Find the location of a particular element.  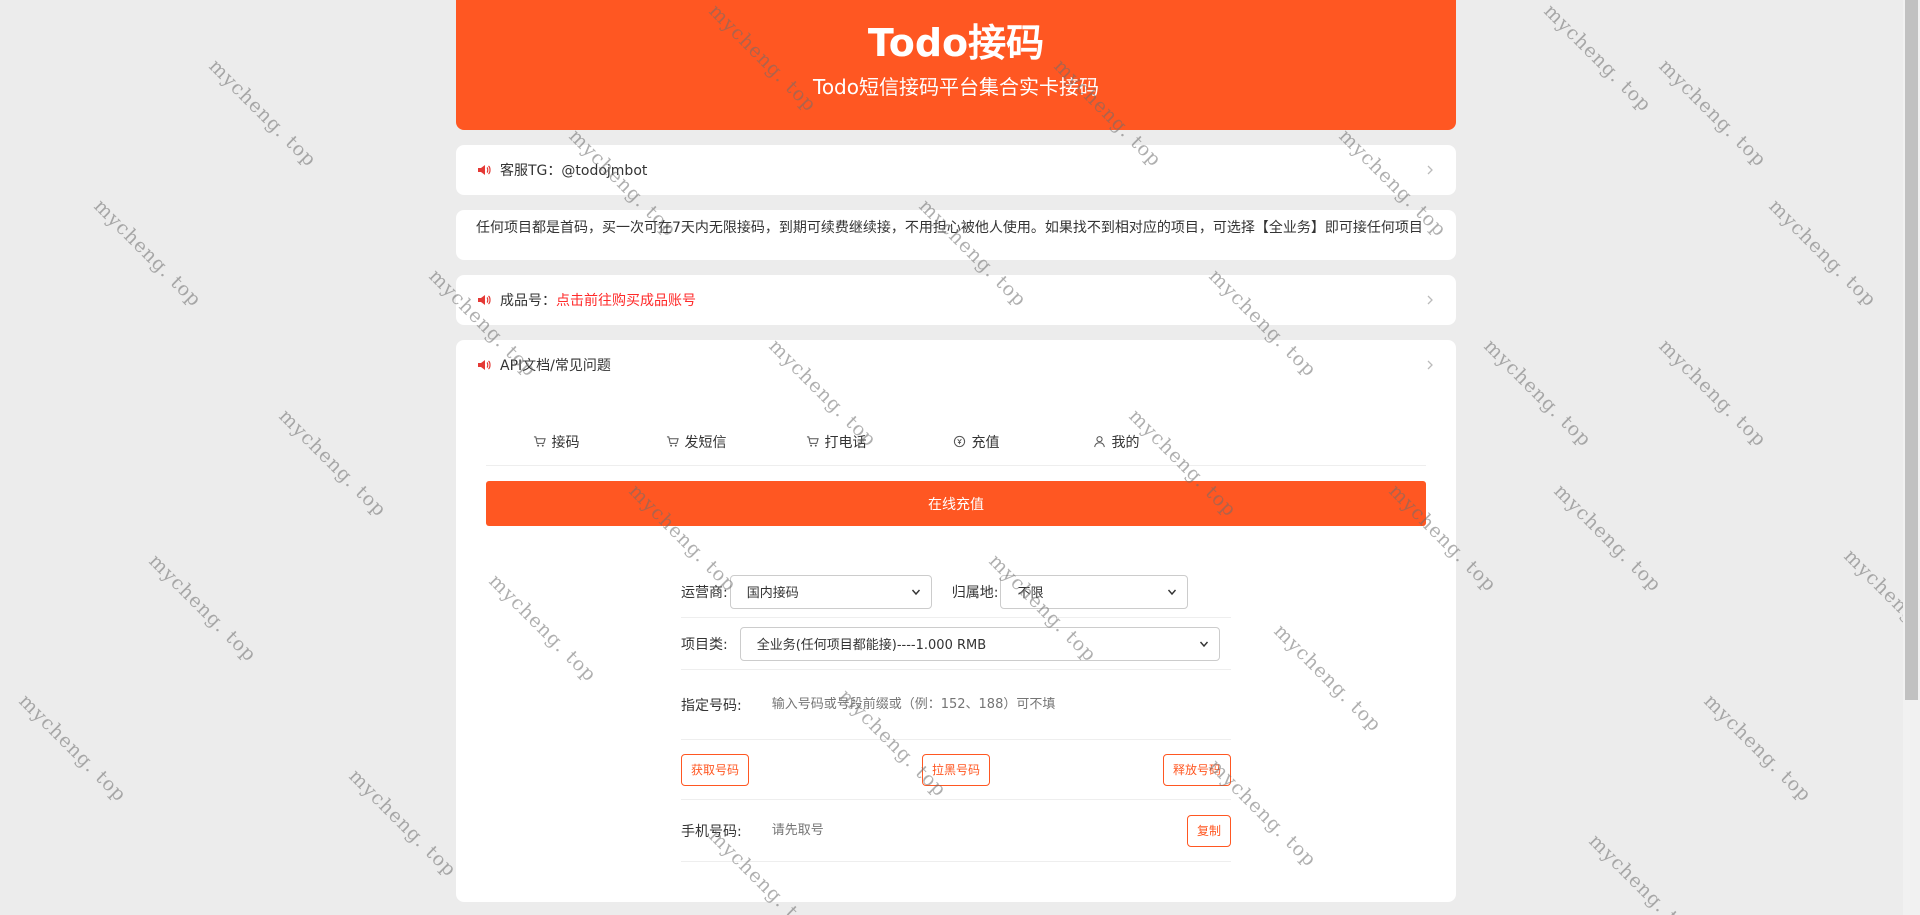

finished-accounts-line: 成品号：点击前往购买成品账号 is located at coordinates (962, 300).